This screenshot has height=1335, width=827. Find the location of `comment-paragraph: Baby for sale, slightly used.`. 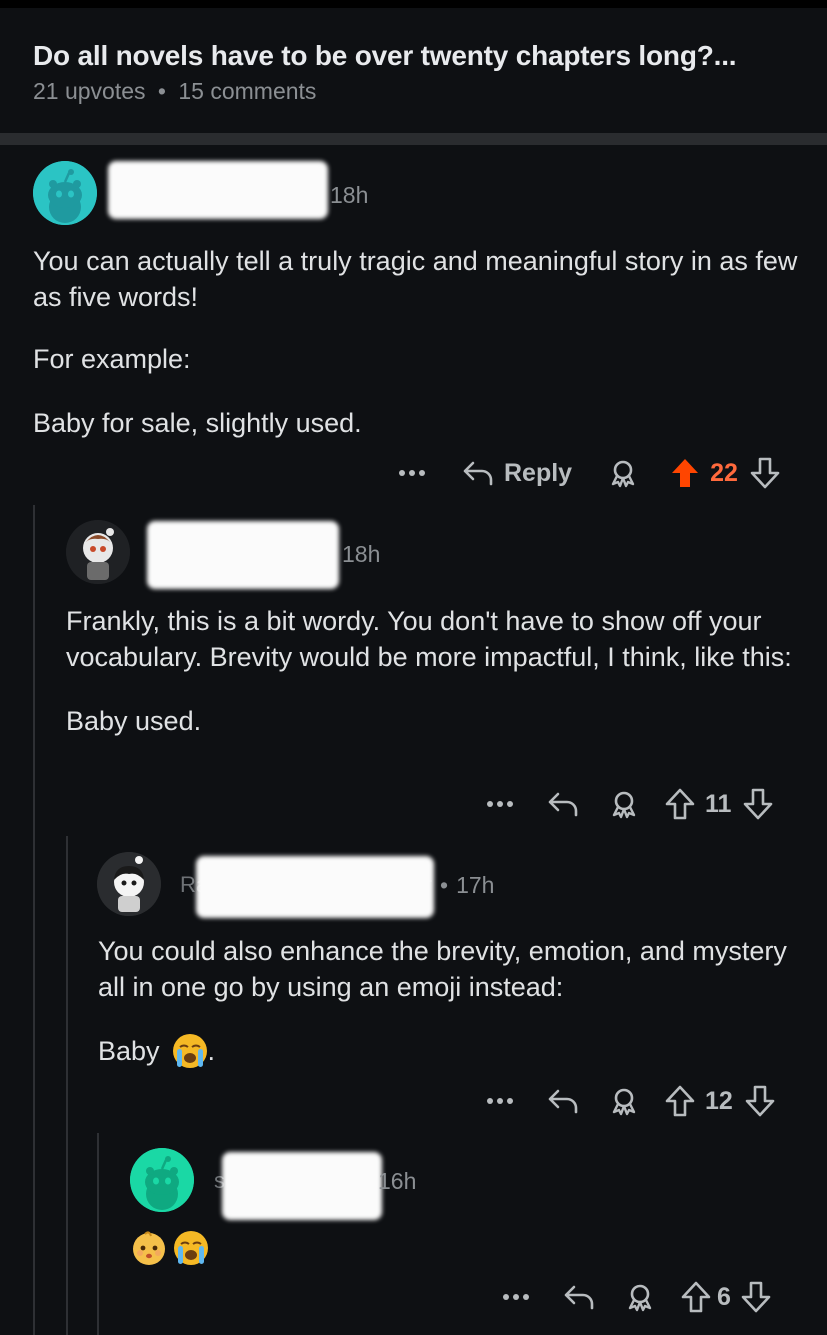

comment-paragraph: Baby for sale, slightly used. is located at coordinates (197, 423).